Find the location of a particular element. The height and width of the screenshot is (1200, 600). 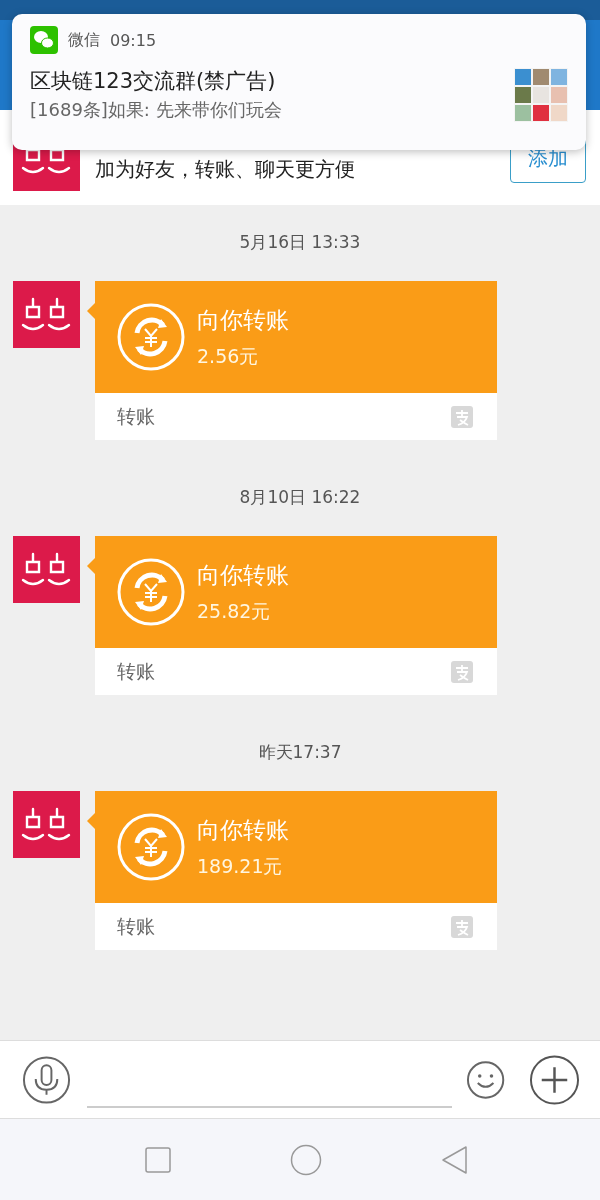

notification-card: 微信 09:15 区块链123交流群(禁广告) [1689条]如果: 先来带你们玩会 is located at coordinates (299, 82).